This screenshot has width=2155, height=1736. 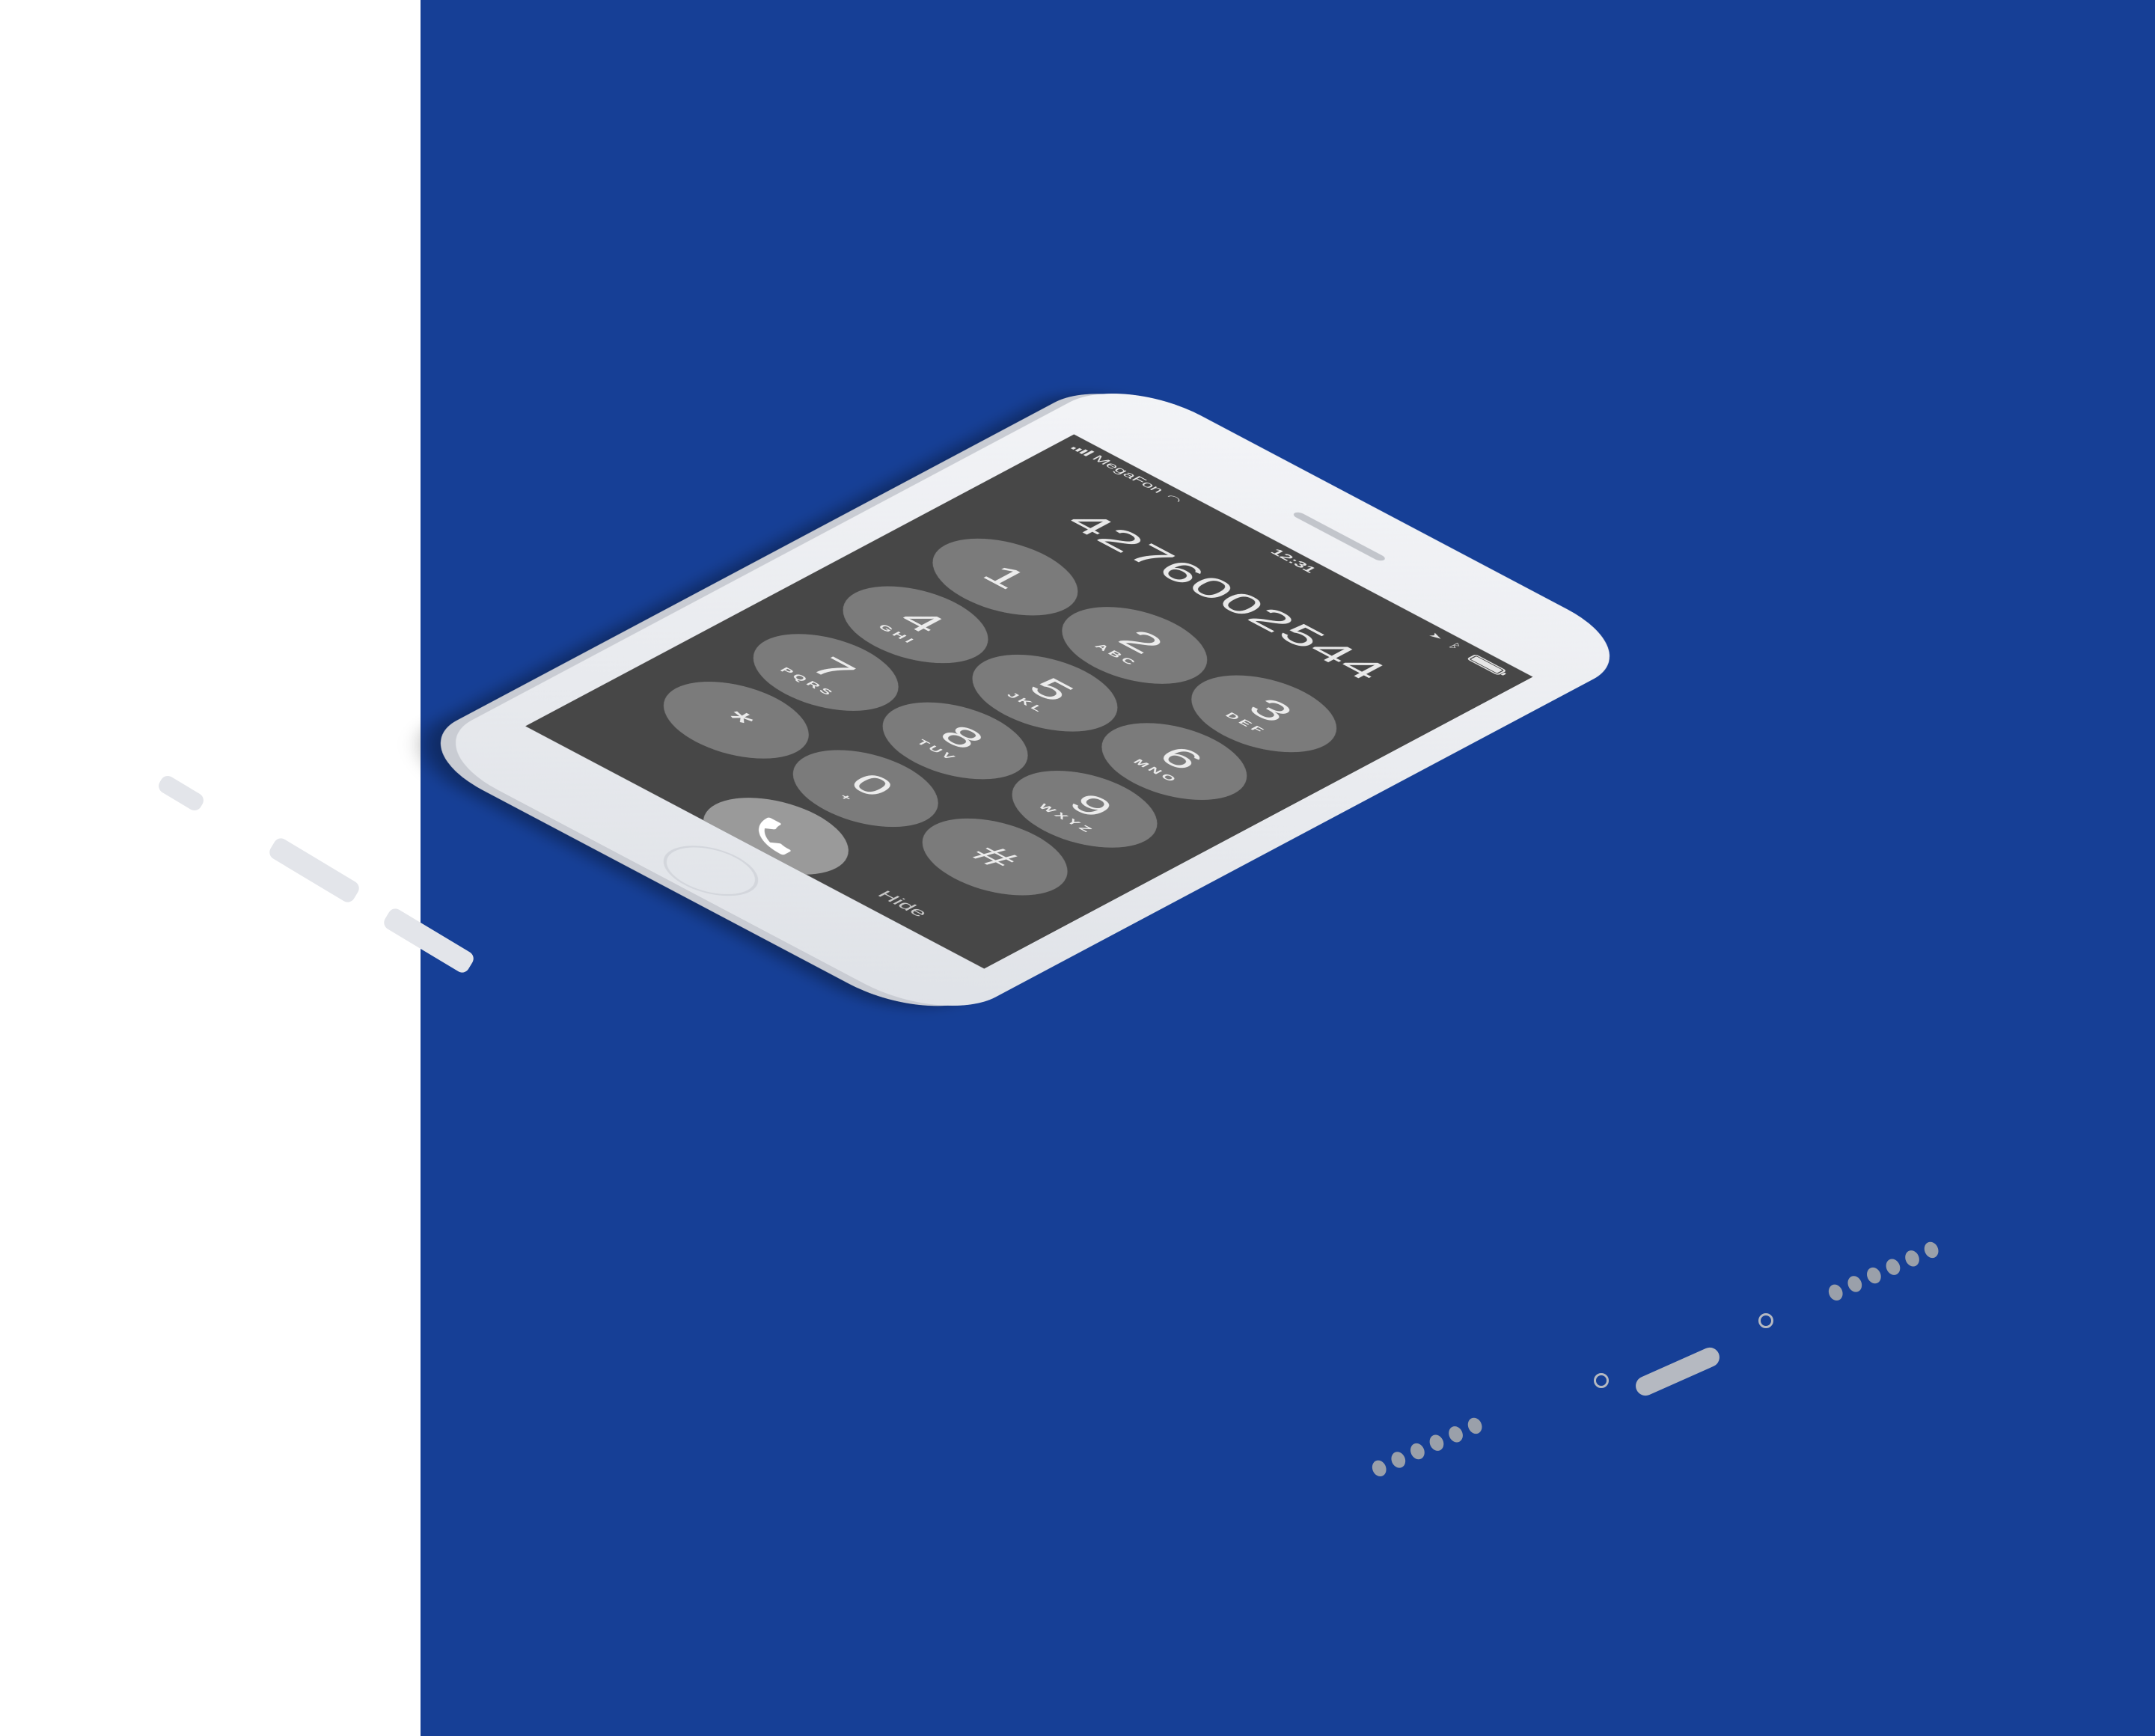 What do you see at coordinates (1765, 1320) in the screenshot?
I see `screw-right` at bounding box center [1765, 1320].